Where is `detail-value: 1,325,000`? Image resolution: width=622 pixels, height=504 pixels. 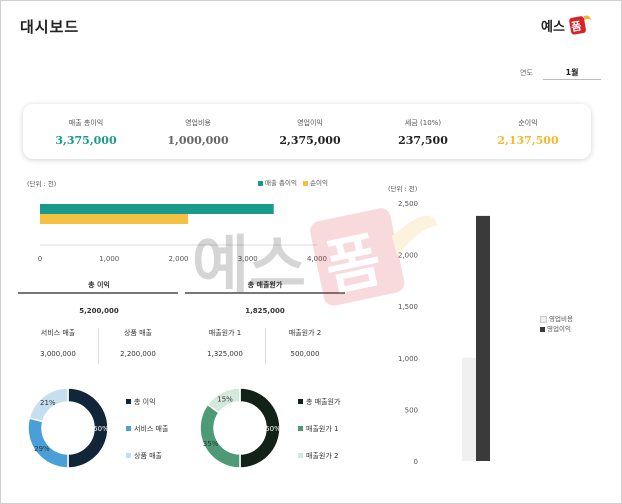 detail-value: 1,325,000 is located at coordinates (225, 354).